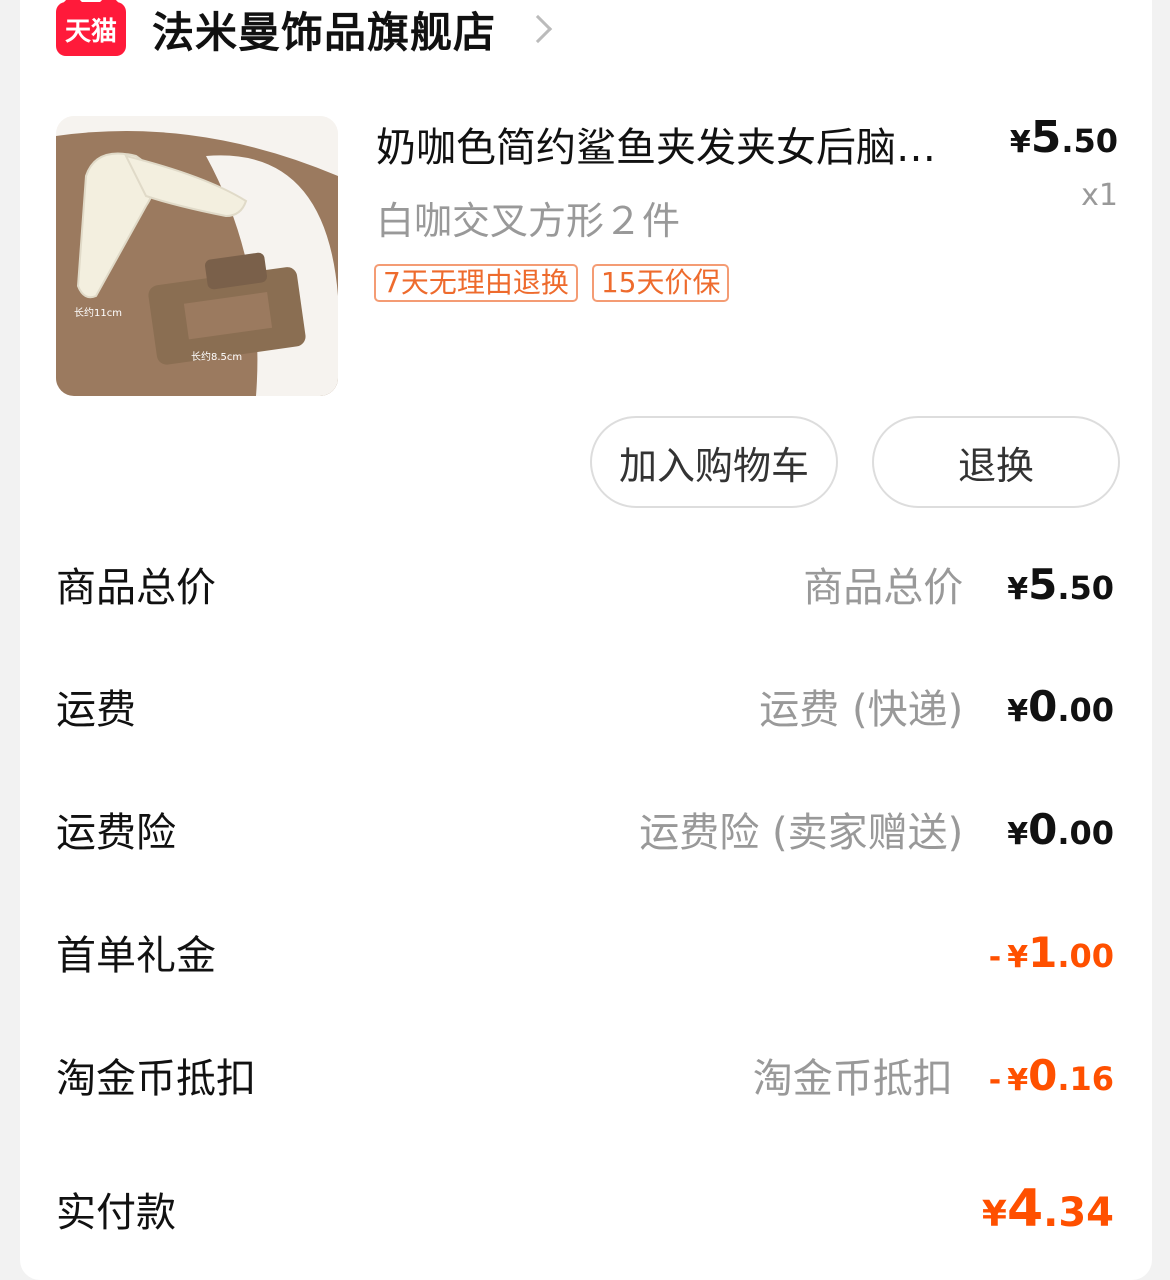  I want to click on row-desc: 运费险 (卖家赠送), so click(801, 833).